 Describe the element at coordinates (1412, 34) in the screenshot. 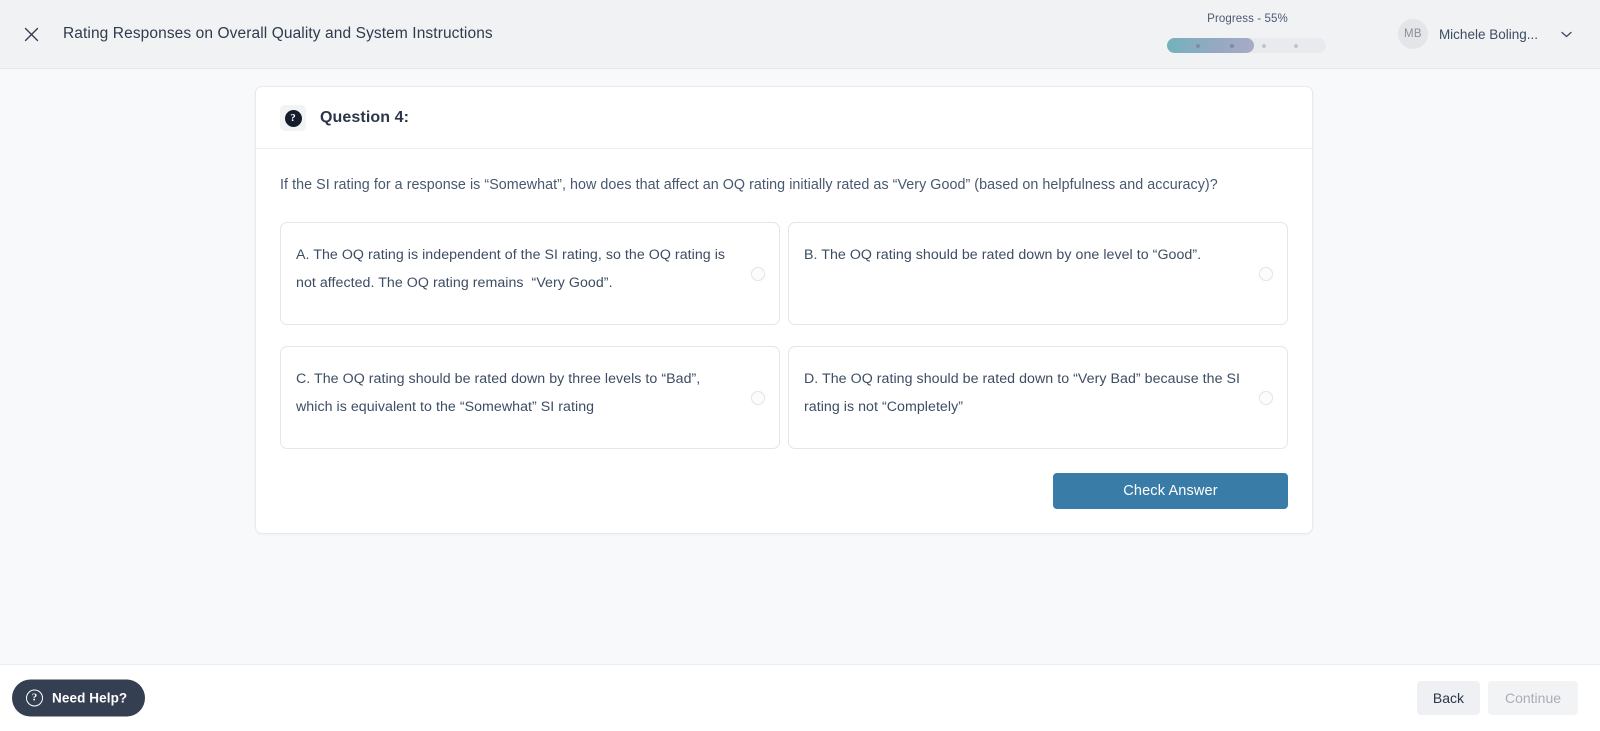

I see `avatar: MB` at that location.